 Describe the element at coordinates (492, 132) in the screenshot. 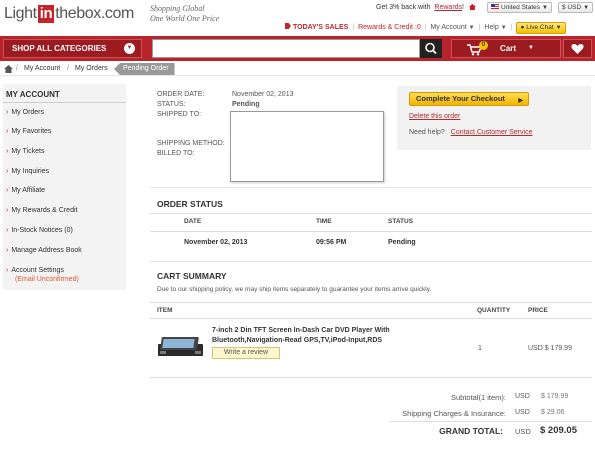

I see `contact-support-link: Contact Customer Service` at that location.